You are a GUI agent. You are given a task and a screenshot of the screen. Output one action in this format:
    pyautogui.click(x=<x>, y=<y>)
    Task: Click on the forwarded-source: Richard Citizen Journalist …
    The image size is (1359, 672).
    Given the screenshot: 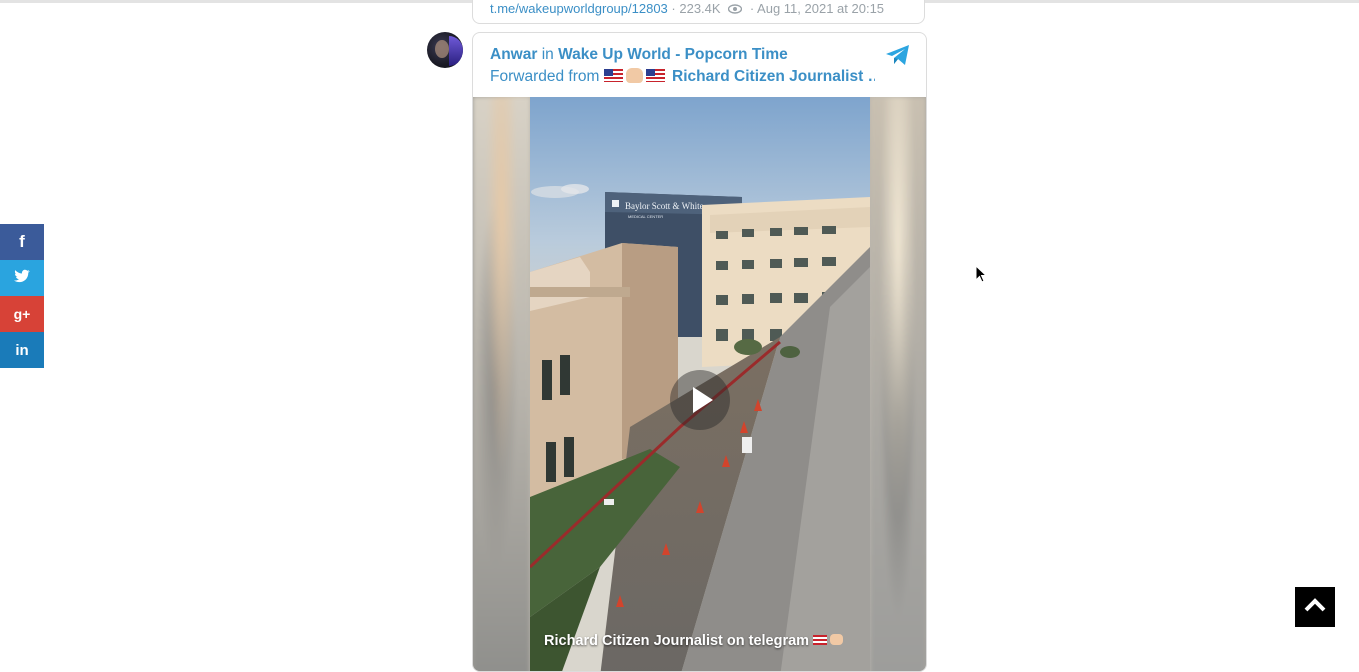 What is the action you would take?
    pyautogui.click(x=773, y=76)
    